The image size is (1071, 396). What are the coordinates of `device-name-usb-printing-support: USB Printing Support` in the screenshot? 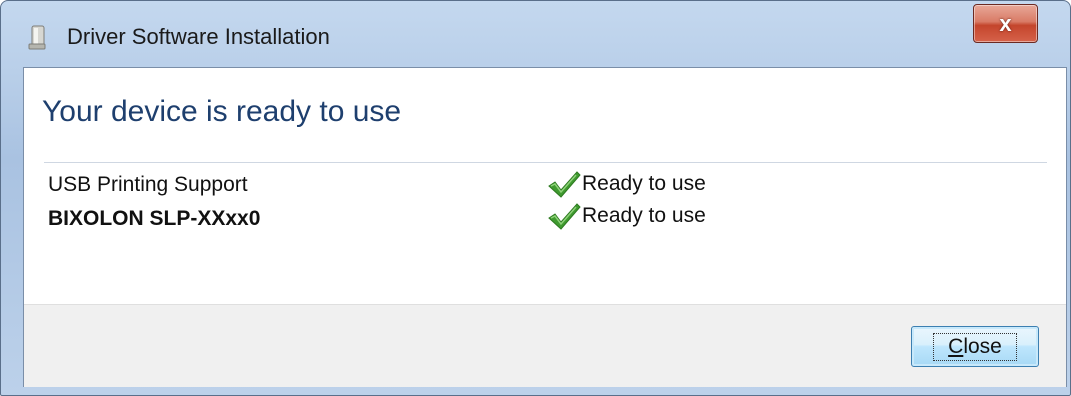 It's located at (148, 184).